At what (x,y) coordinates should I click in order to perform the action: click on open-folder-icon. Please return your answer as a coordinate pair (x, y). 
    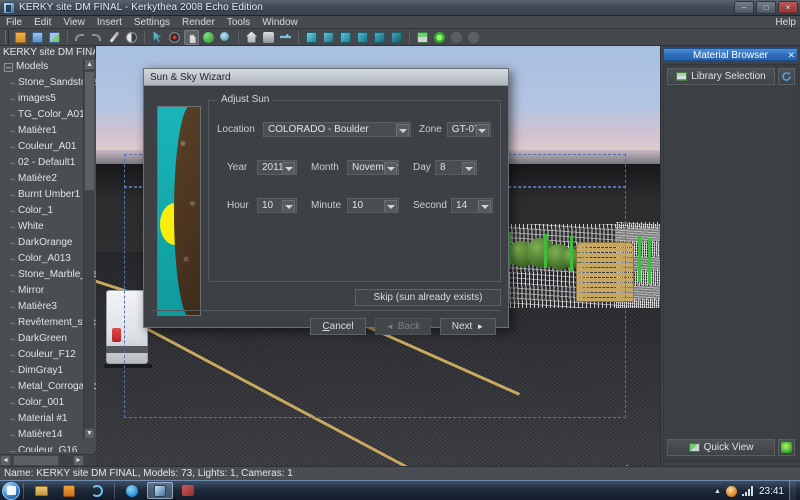
    Looking at the image, I should click on (20, 37).